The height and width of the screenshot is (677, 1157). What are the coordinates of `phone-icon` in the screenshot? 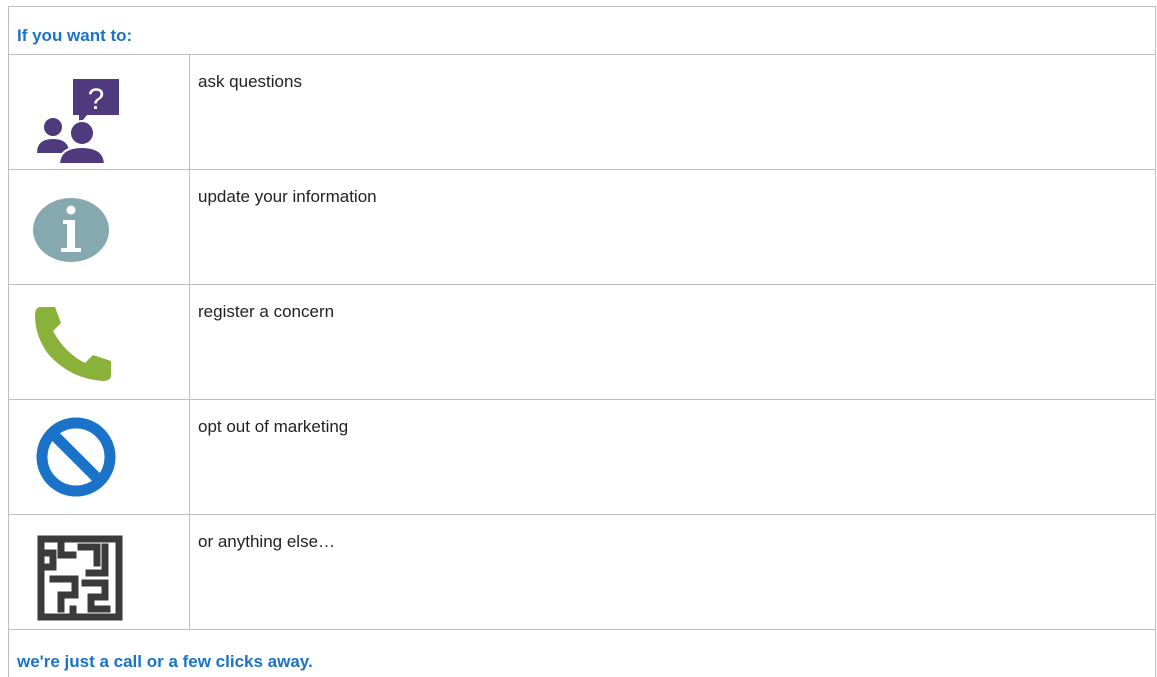 It's located at (73, 343).